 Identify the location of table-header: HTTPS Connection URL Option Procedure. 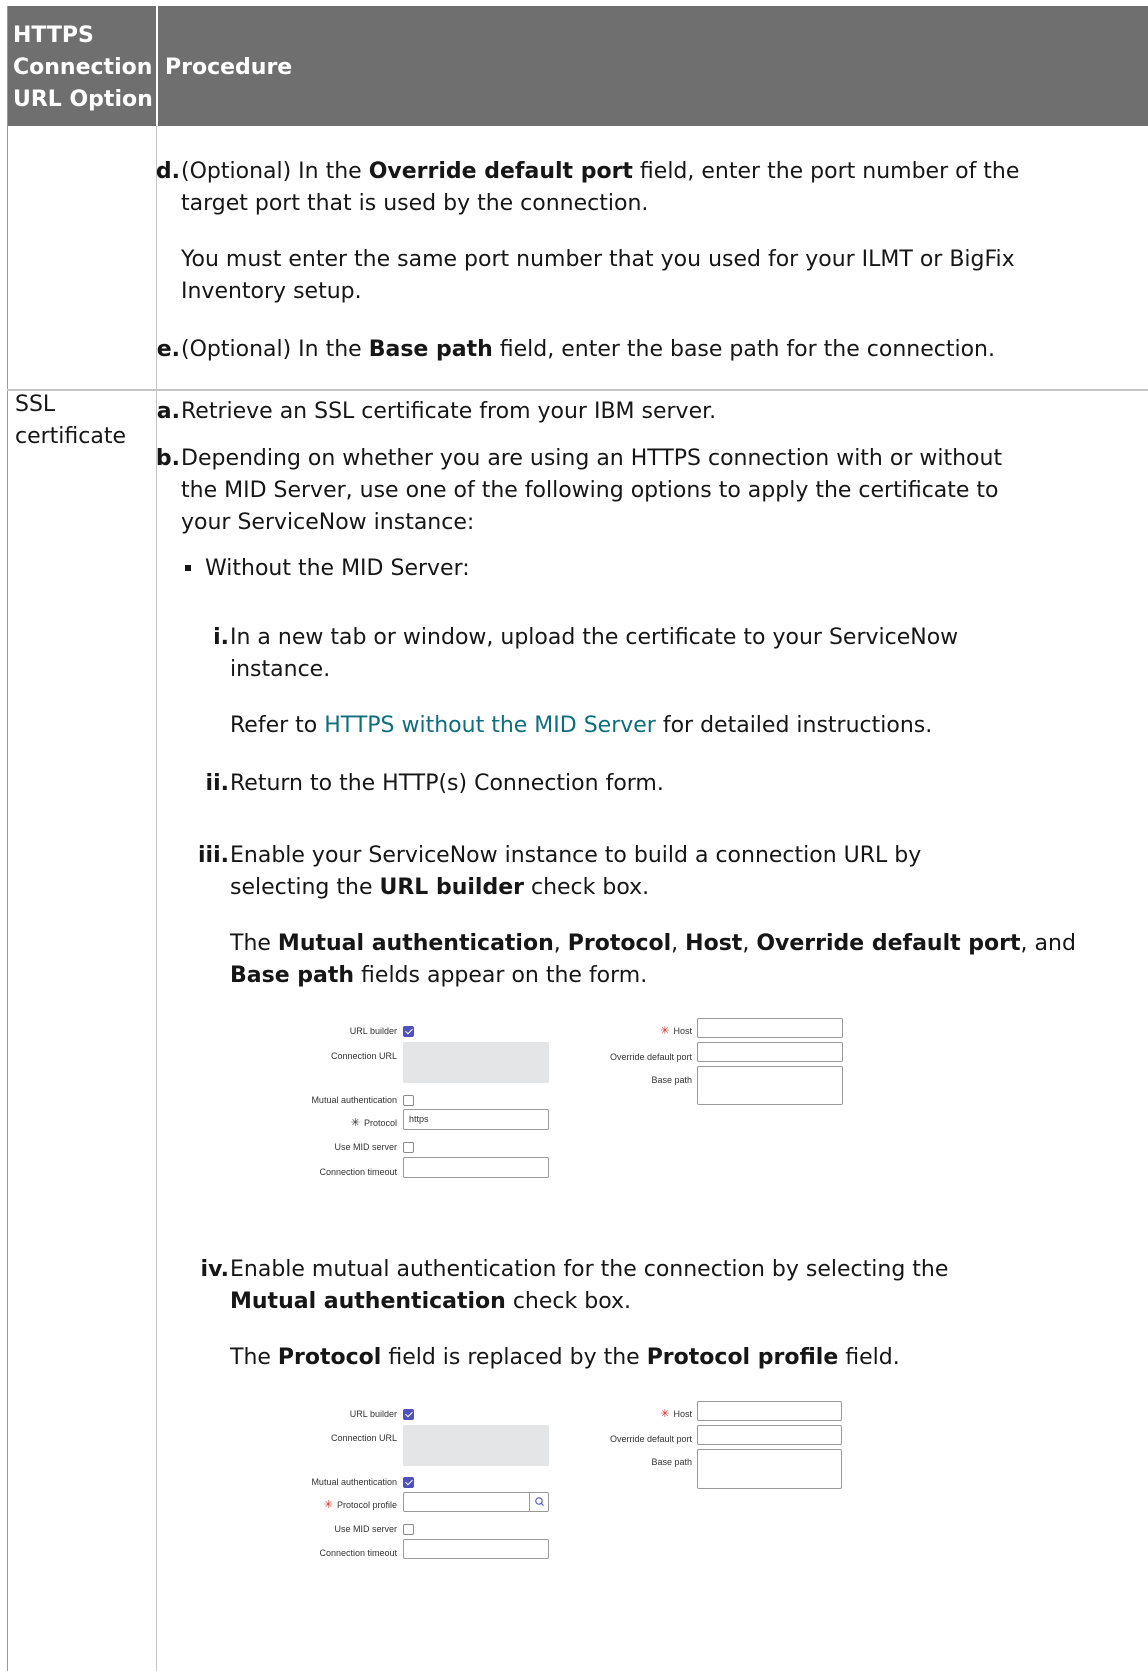
(577, 66).